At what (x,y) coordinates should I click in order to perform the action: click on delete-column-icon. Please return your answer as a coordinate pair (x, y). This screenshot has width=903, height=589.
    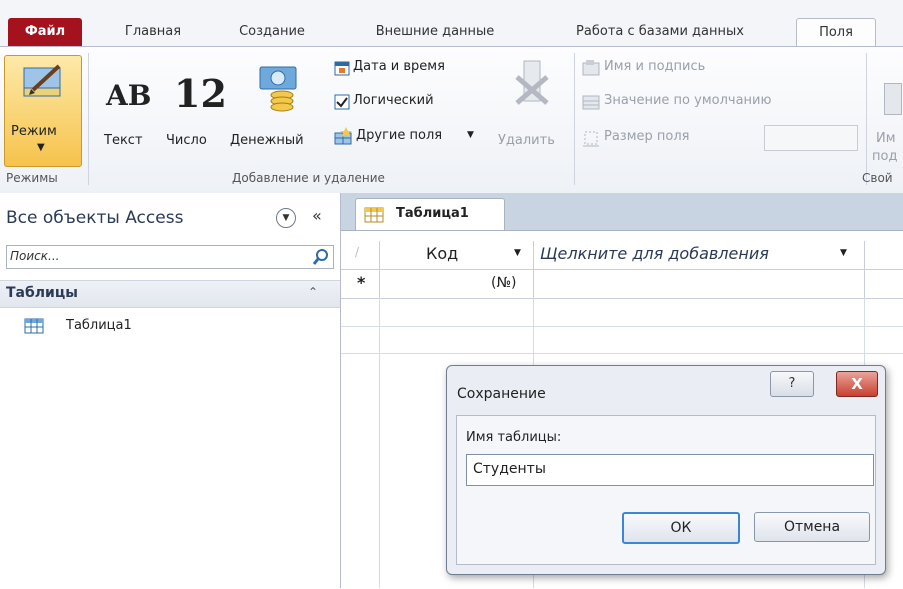
    Looking at the image, I should click on (532, 82).